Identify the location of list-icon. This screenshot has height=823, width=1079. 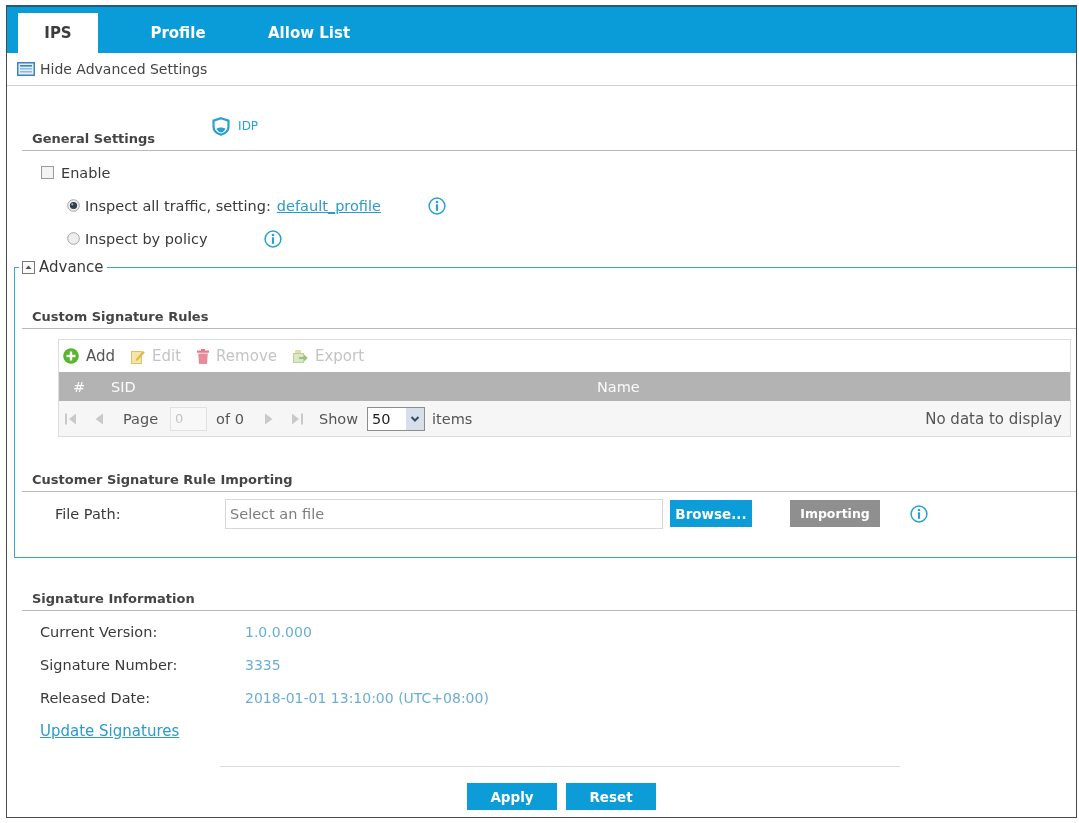
(26, 69).